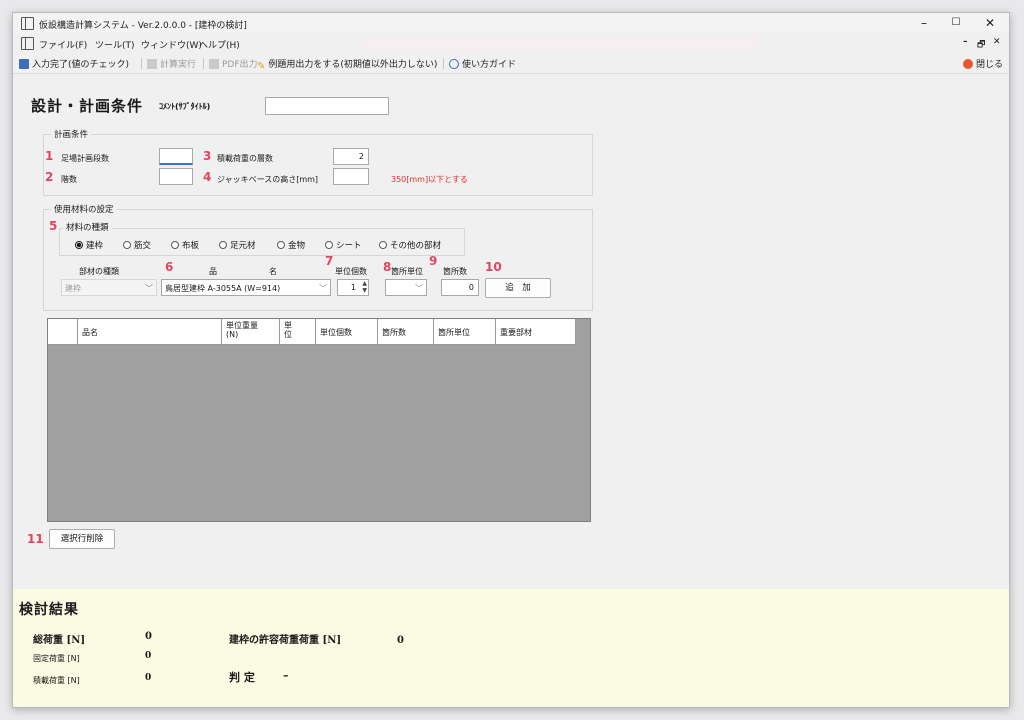 The image size is (1024, 720). I want to click on results-heading: 検討結果, so click(49, 610).